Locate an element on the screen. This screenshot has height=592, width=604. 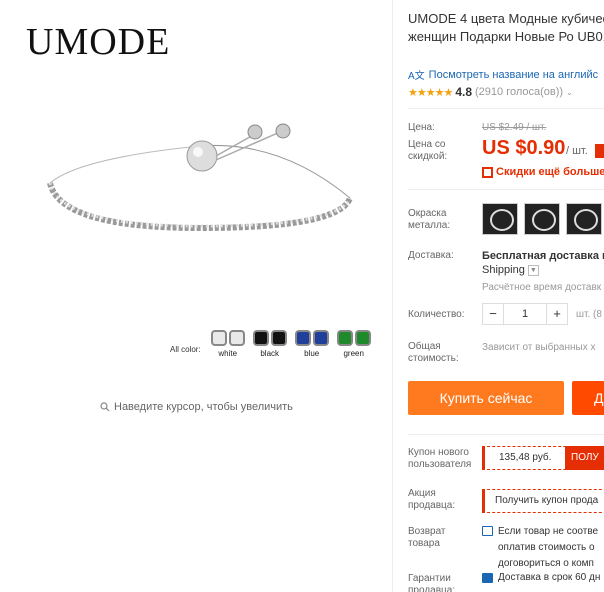
shipping-label: Доставка: is located at coordinates (431, 255).